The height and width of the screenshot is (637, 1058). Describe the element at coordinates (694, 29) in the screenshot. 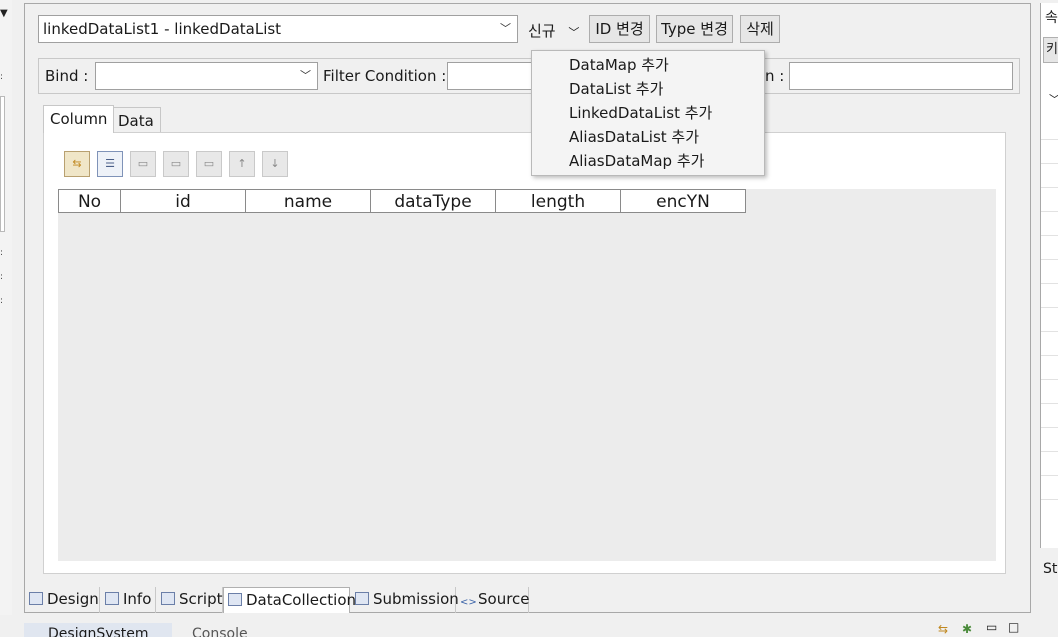

I see `type-change-button: Type 변경` at that location.